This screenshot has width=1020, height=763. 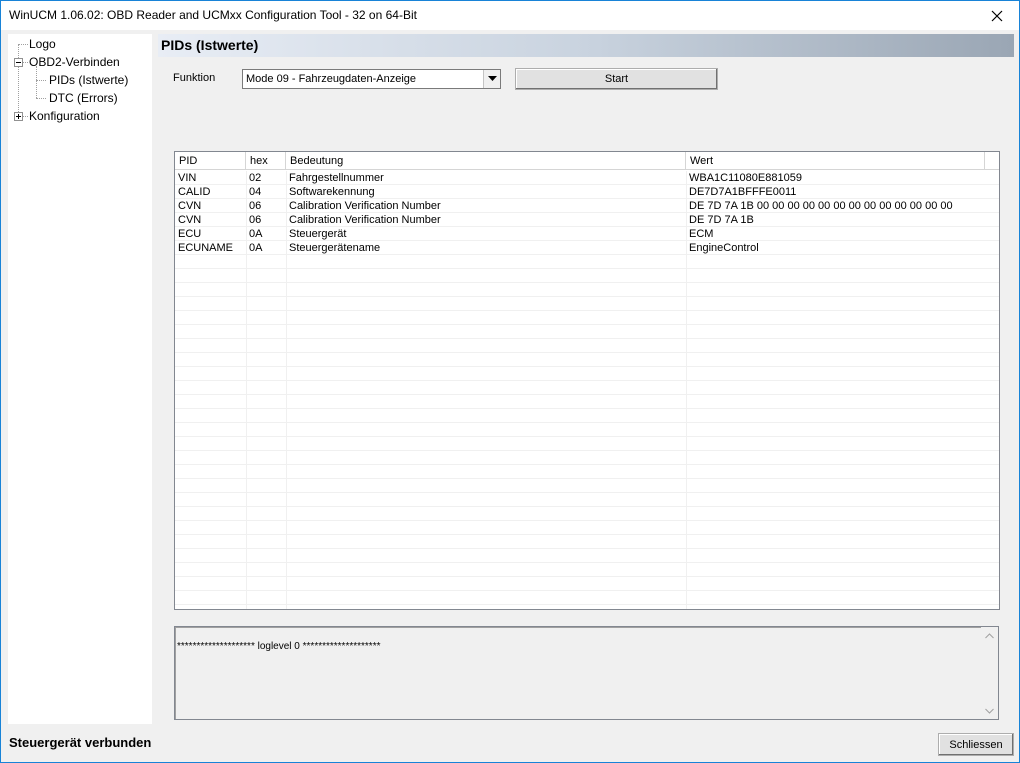 What do you see at coordinates (486, 161) in the screenshot?
I see `col-header-bedeutung: Bedeutung` at bounding box center [486, 161].